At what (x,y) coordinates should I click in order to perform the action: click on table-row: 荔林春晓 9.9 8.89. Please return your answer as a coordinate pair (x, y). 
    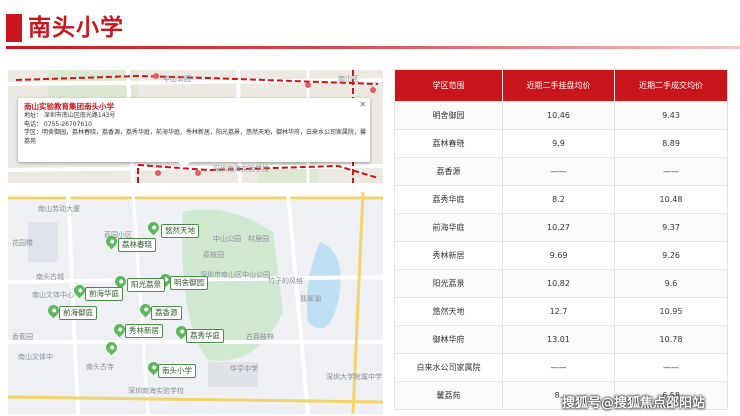
    Looking at the image, I should click on (561, 143).